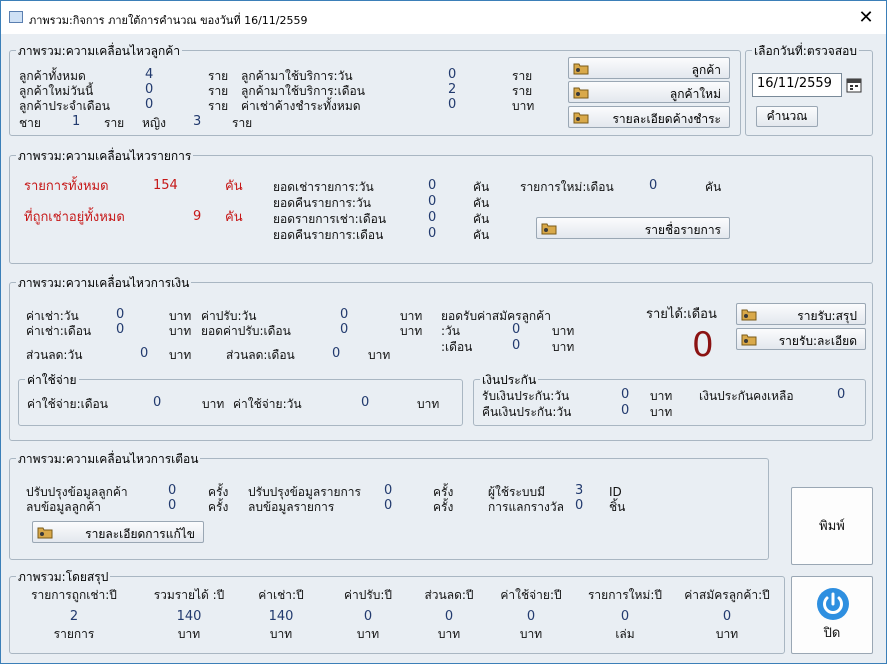 The width and height of the screenshot is (887, 664). Describe the element at coordinates (653, 185) in the screenshot. I see `new-month-value: 0` at that location.